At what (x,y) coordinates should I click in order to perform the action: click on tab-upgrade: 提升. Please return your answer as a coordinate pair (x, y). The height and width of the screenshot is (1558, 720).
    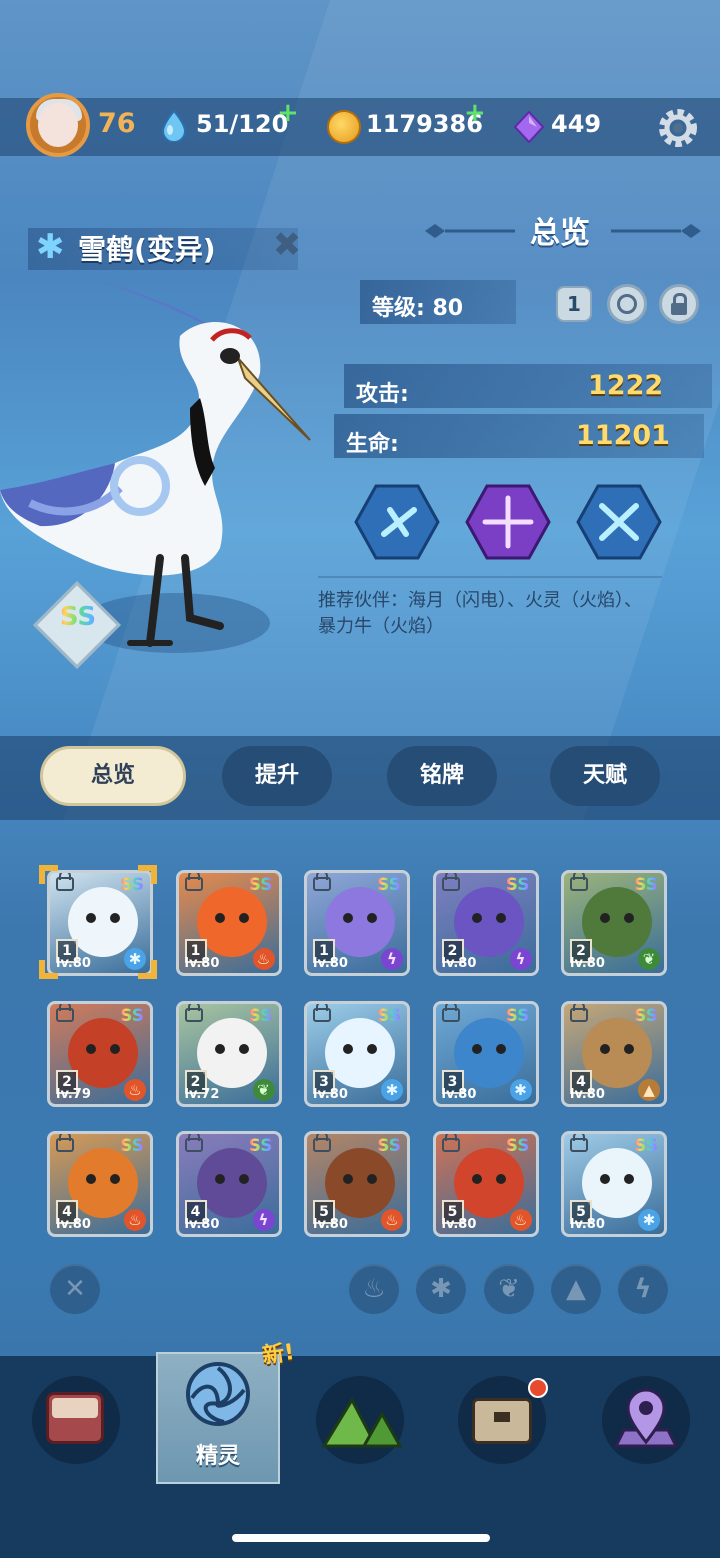
    Looking at the image, I should click on (277, 776).